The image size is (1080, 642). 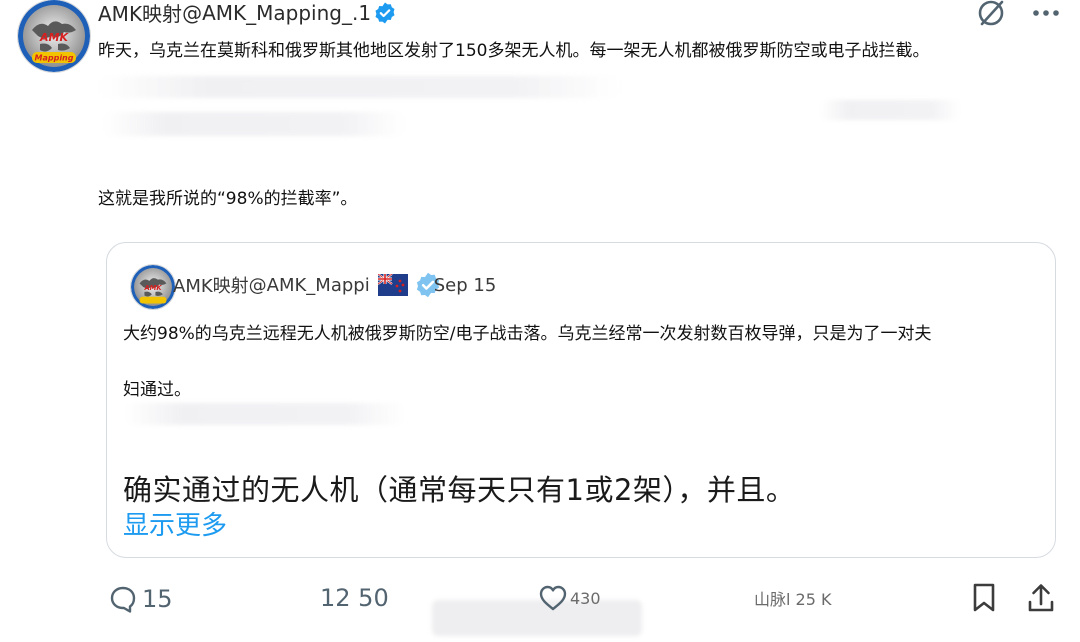 I want to click on top-right-actions, so click(x=1018, y=14).